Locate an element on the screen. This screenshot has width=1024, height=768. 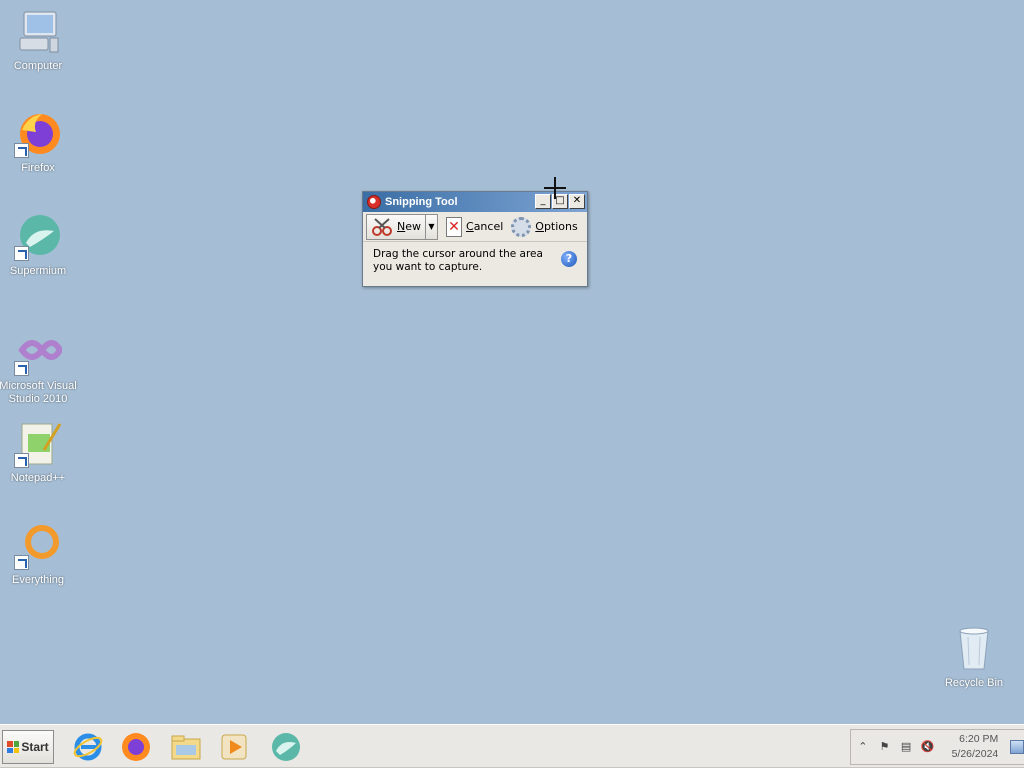
desktop-icon-label: Everything is located at coordinates (38, 580).